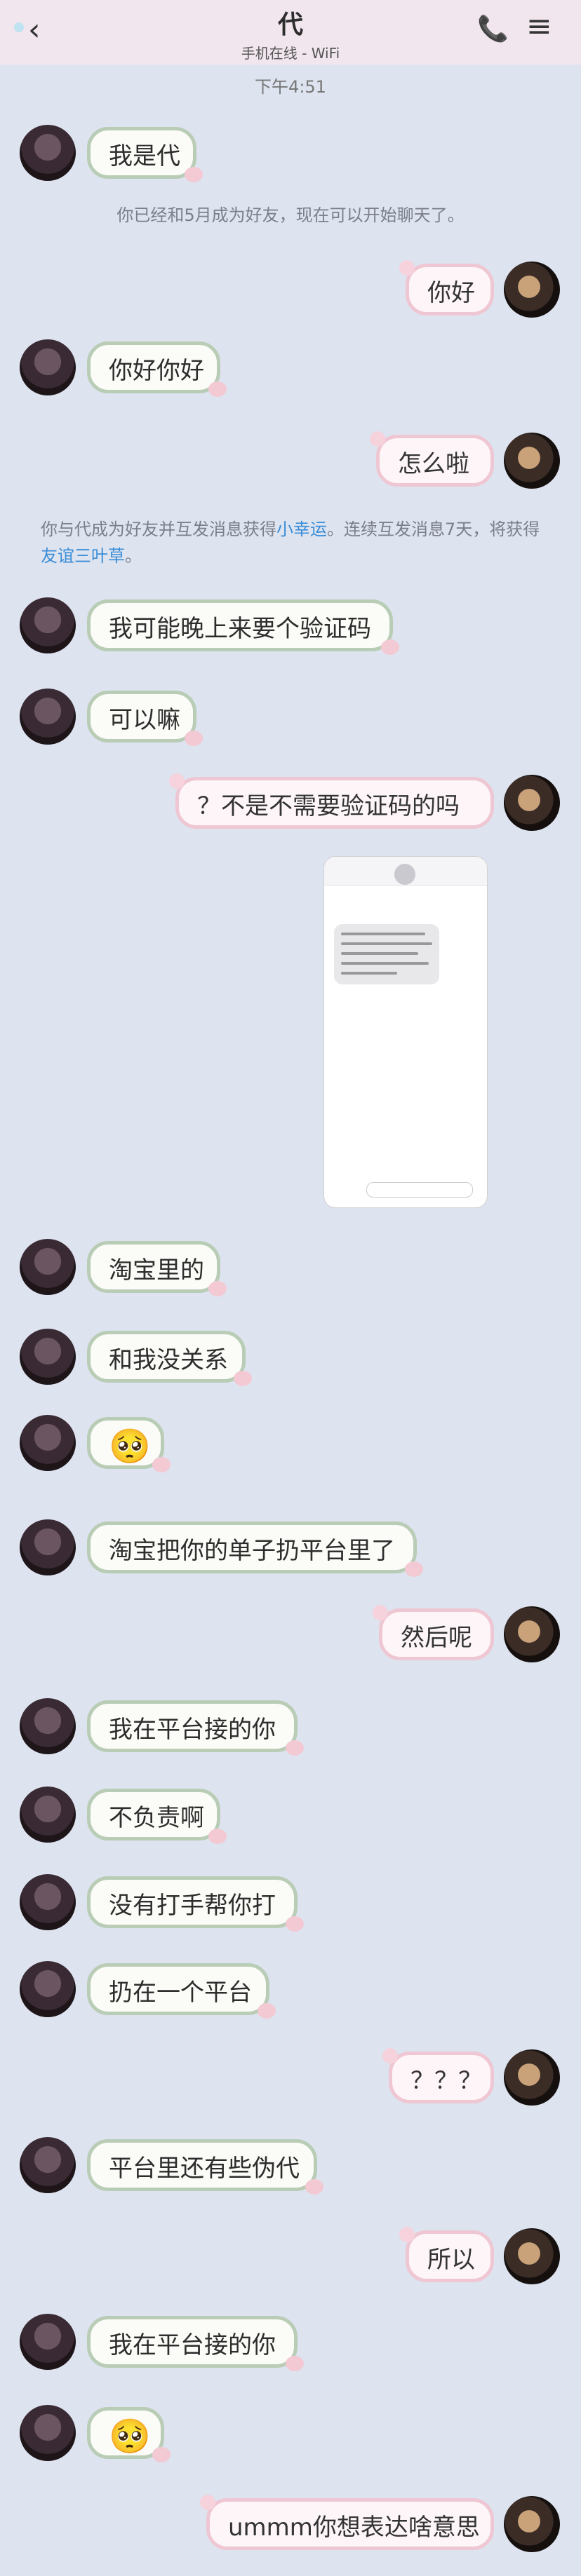 The image size is (581, 2576). I want to click on contact-avatar-icon, so click(404, 874).